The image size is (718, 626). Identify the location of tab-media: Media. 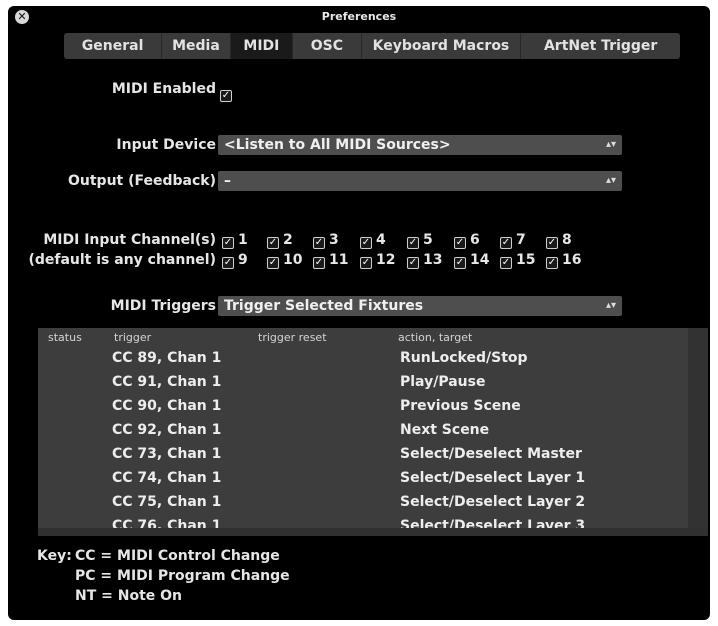
(196, 46).